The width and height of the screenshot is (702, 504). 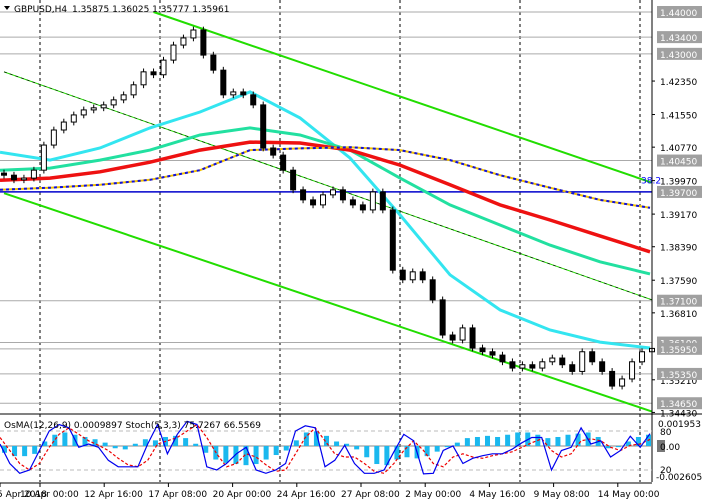 I want to click on level-price-label: 1.43400, so click(x=678, y=39).